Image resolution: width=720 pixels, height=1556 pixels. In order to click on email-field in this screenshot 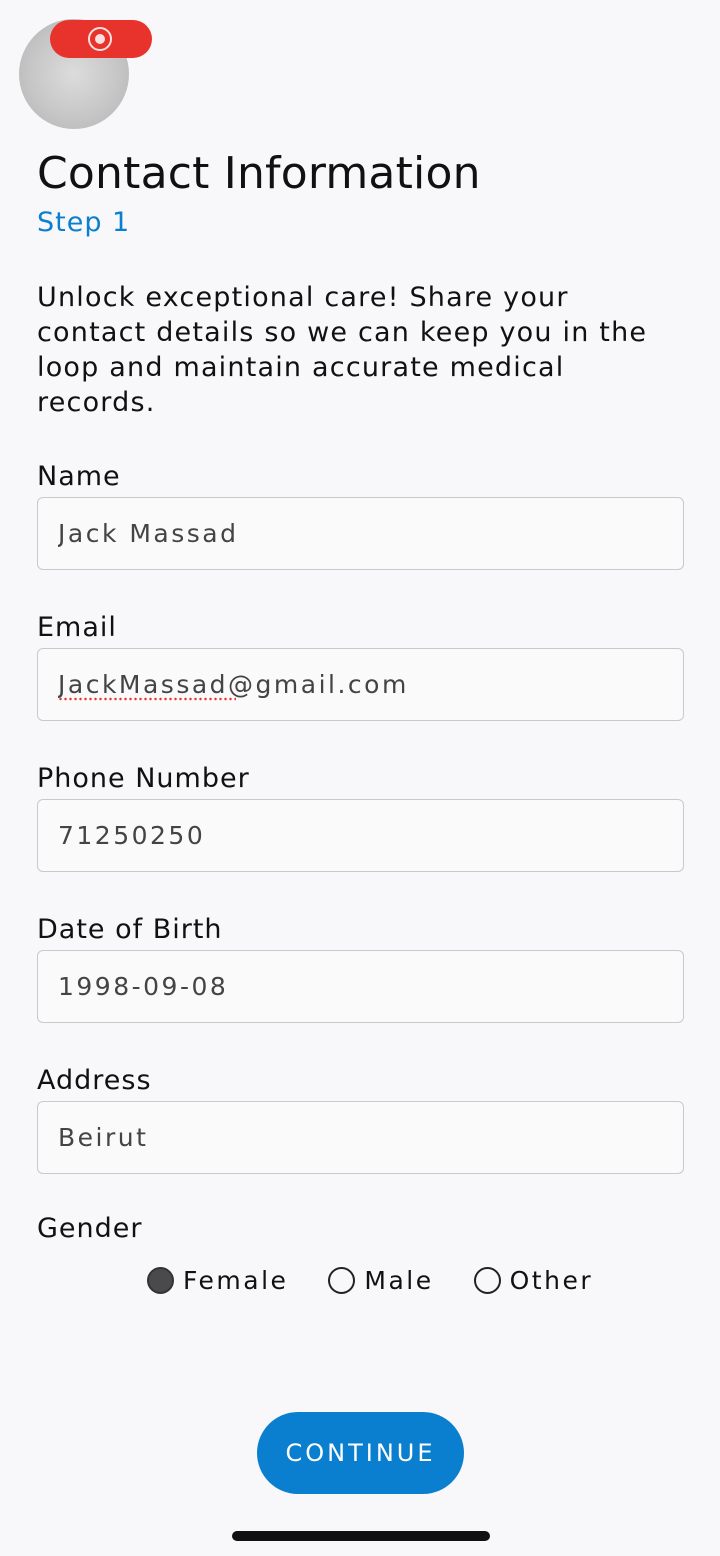, I will do `click(360, 684)`.